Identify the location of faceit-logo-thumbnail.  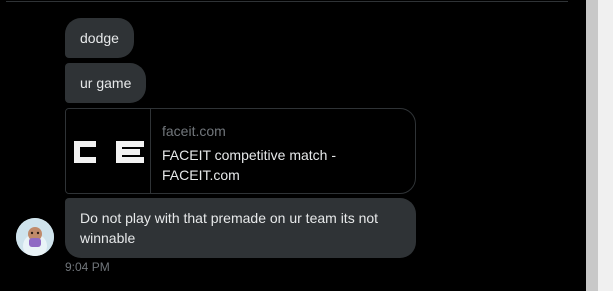
(108, 151).